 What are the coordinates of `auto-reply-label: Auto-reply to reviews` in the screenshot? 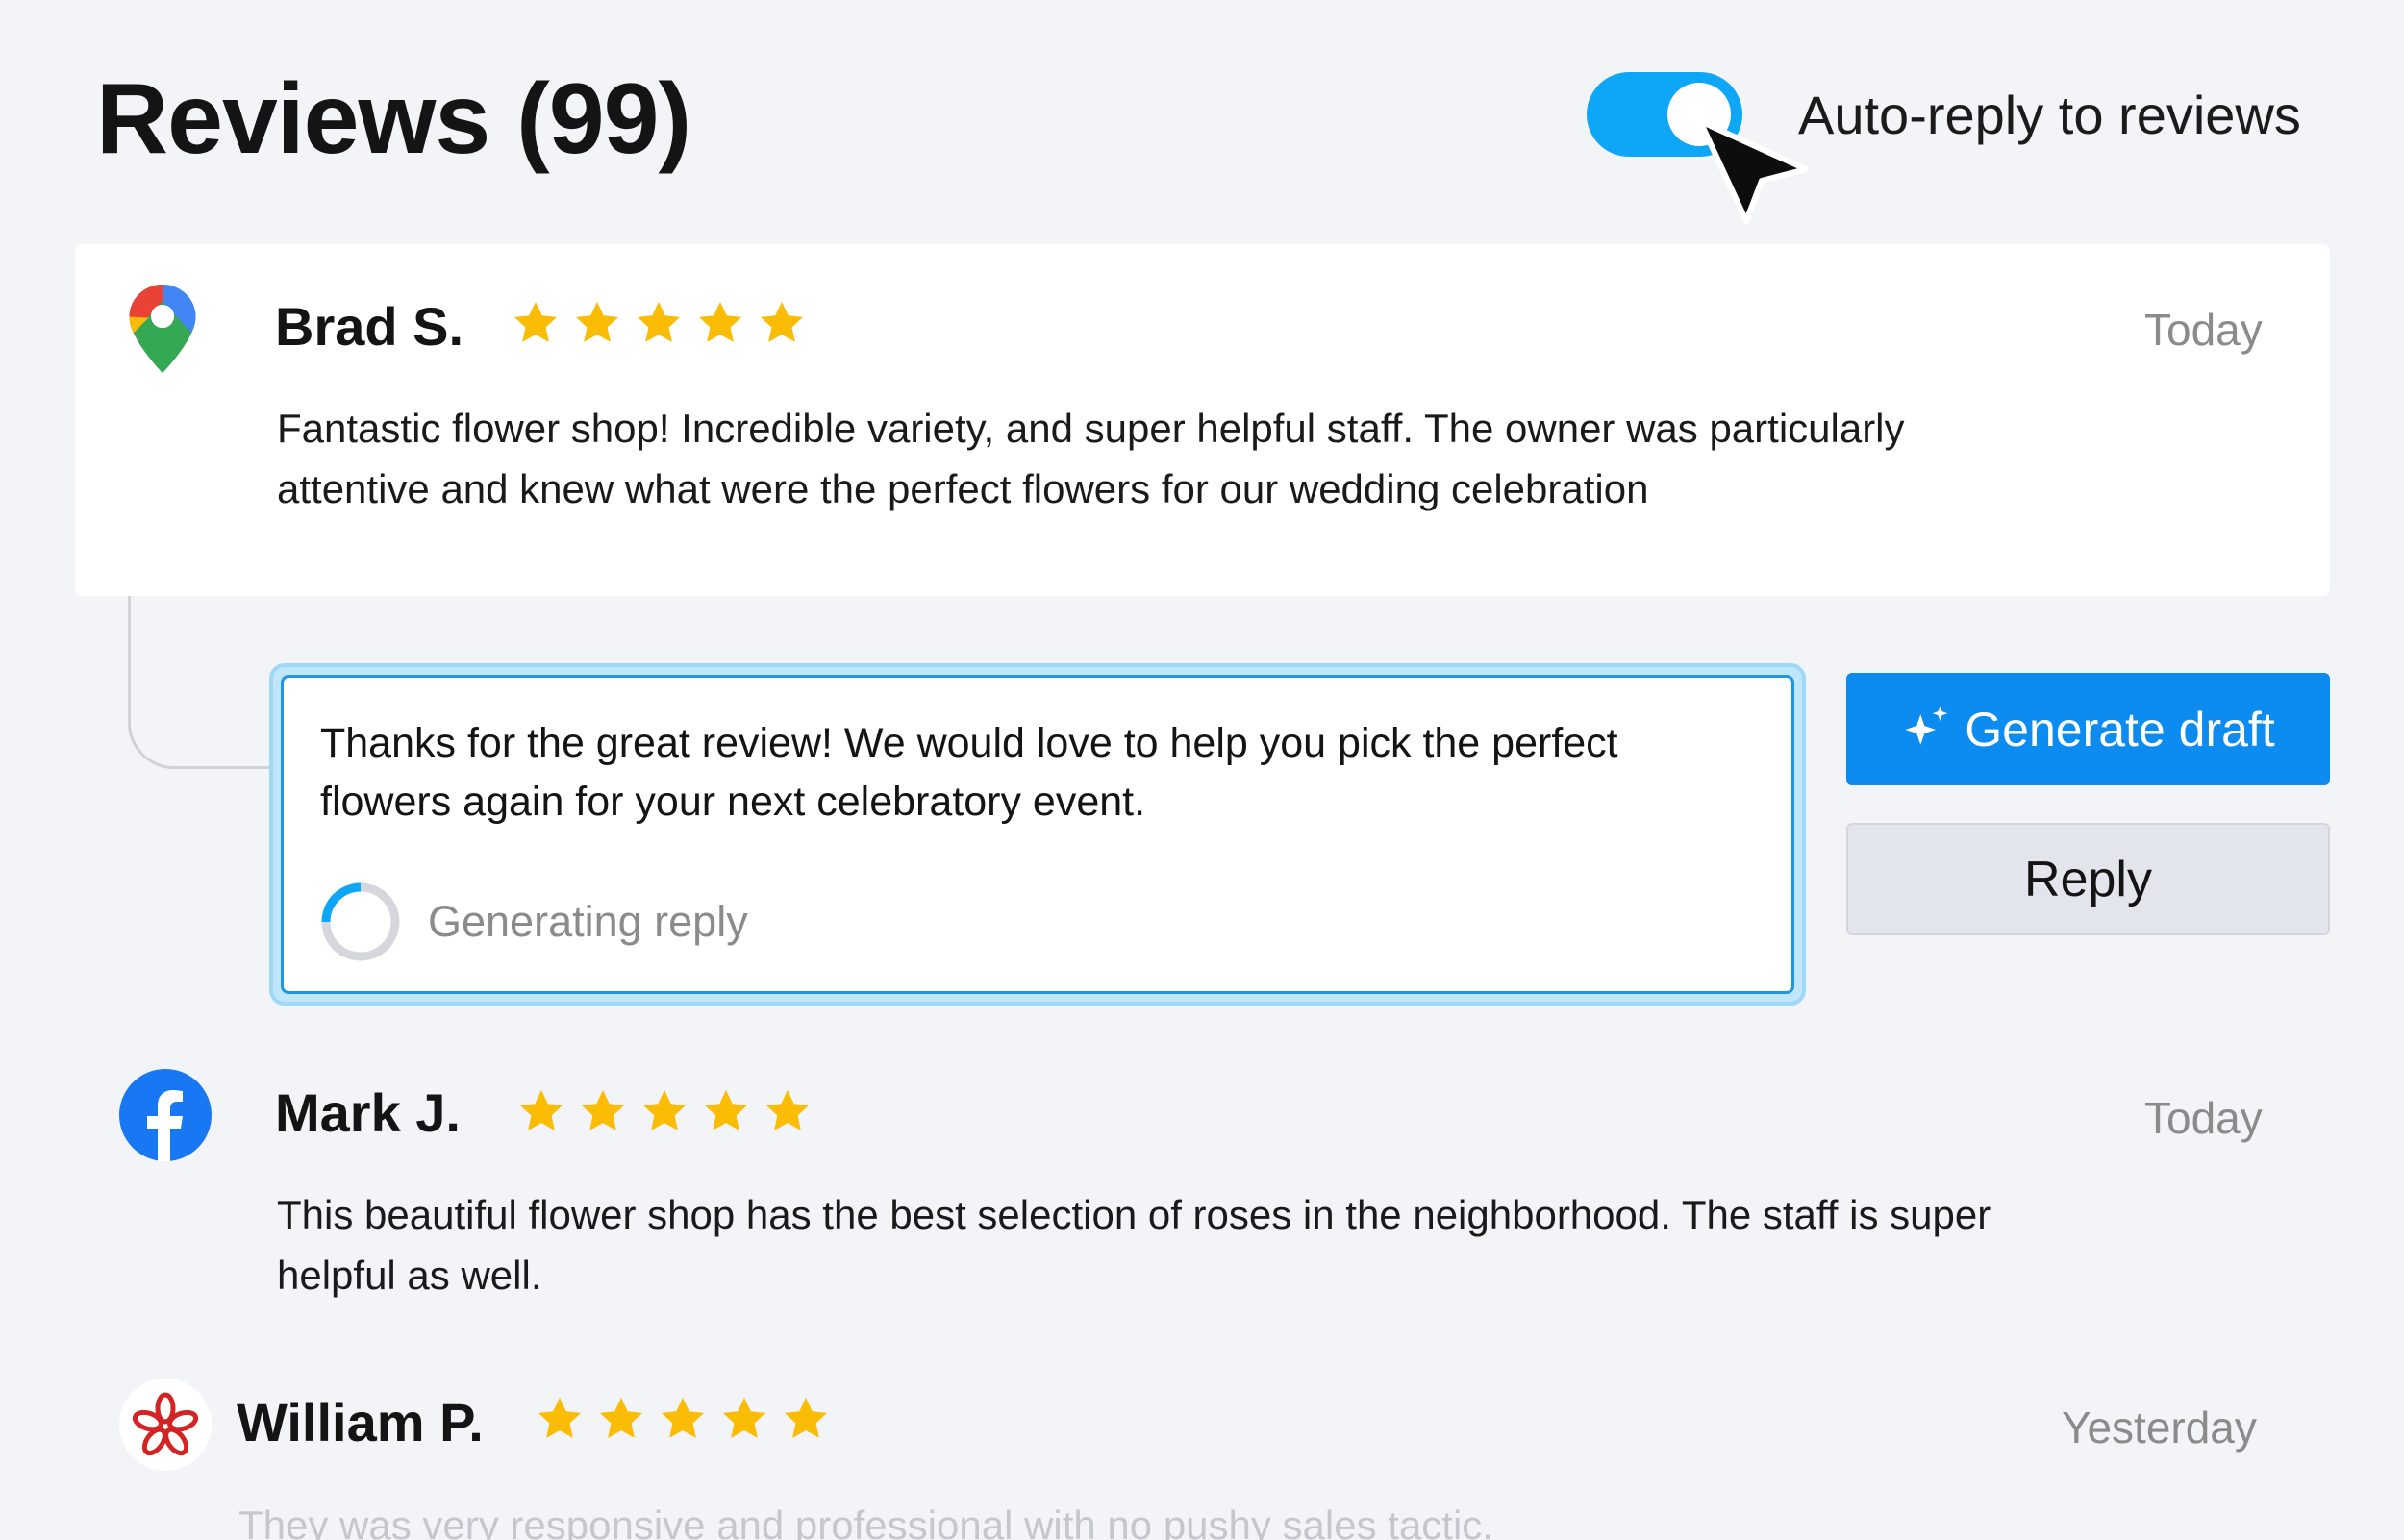 It's located at (2049, 115).